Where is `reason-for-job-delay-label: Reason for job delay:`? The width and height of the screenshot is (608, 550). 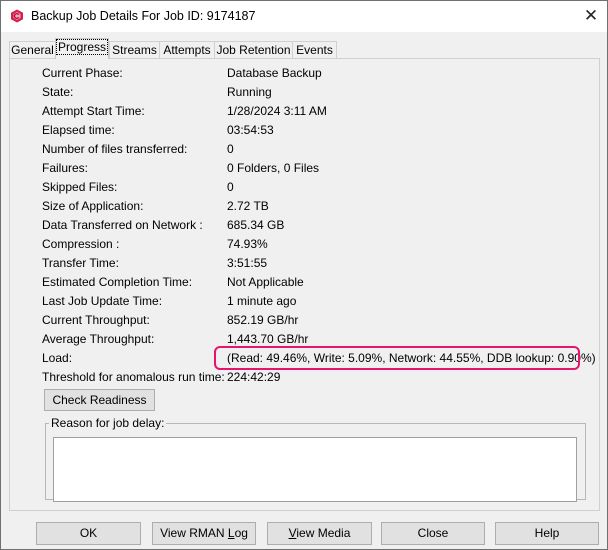 reason-for-job-delay-label: Reason for job delay: is located at coordinates (108, 423).